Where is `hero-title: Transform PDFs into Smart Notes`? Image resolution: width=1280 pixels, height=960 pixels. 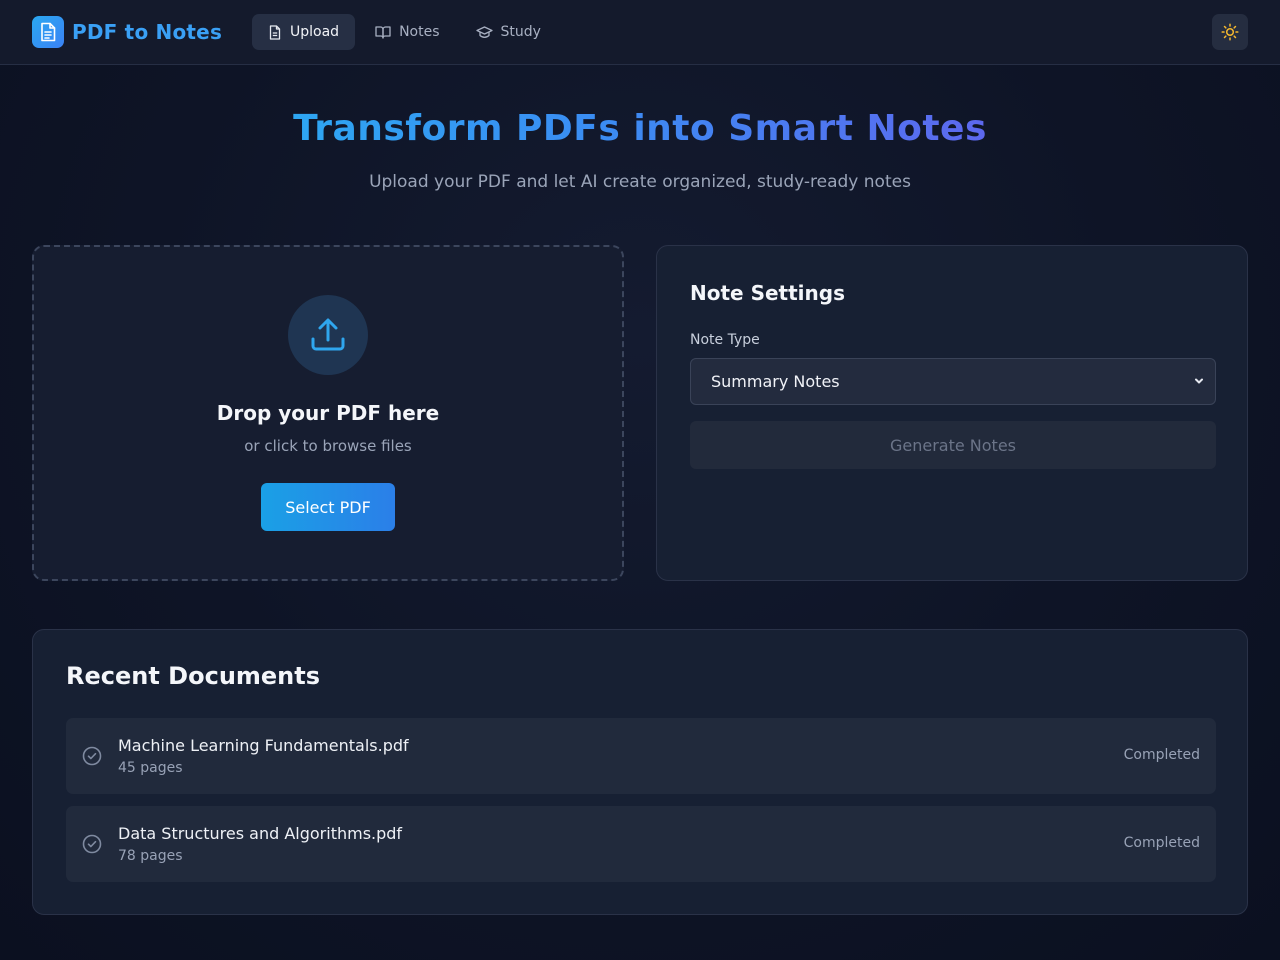
hero-title: Transform PDFs into Smart Notes is located at coordinates (640, 128).